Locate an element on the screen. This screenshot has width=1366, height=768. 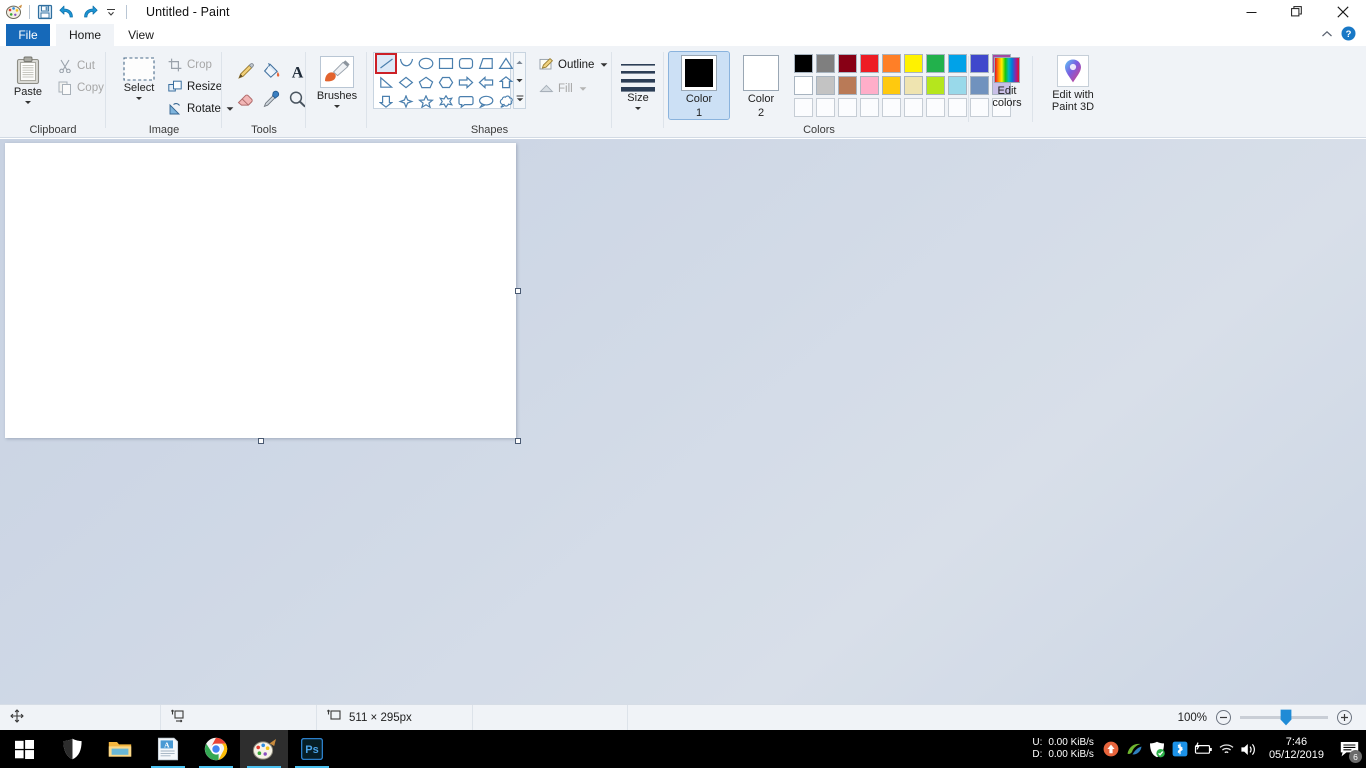
select-dropdown-caret-icon is located at coordinates (139, 98).